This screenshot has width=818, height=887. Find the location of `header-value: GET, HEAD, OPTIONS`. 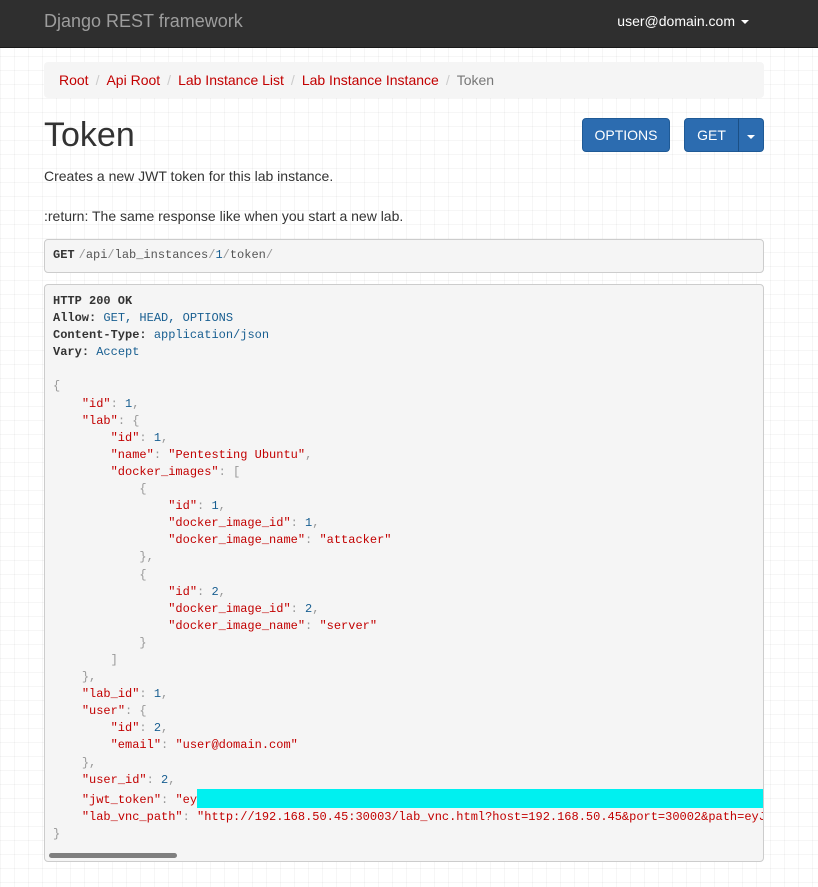

header-value: GET, HEAD, OPTIONS is located at coordinates (168, 318).